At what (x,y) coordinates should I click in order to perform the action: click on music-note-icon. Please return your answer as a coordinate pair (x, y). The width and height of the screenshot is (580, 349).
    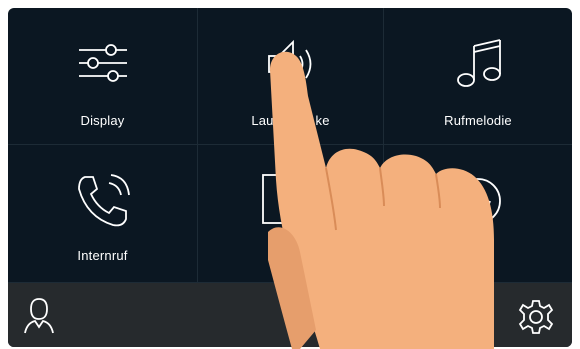
    Looking at the image, I should click on (478, 64).